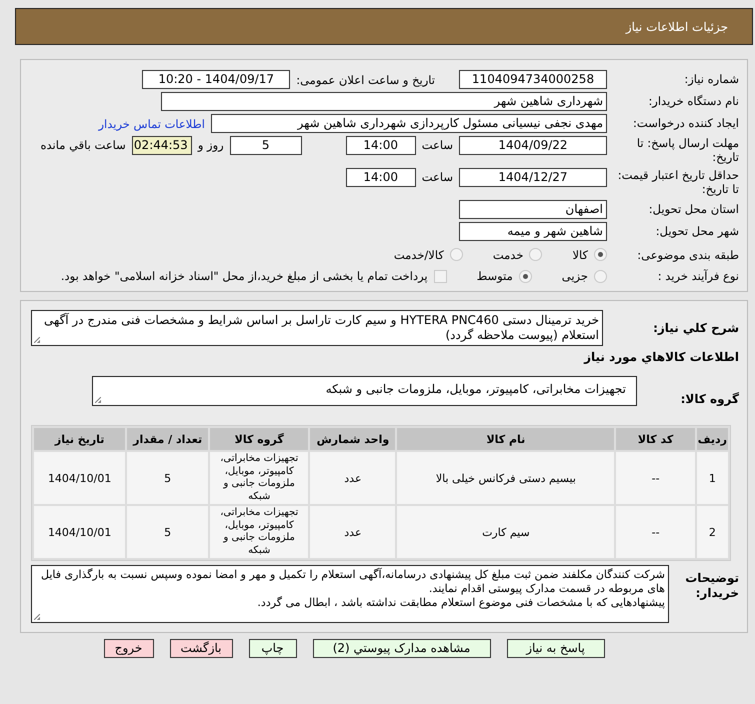 Image resolution: width=755 pixels, height=704 pixels. What do you see at coordinates (686, 123) in the screenshot?
I see `field-label: ایجاد کننده درخواست:` at bounding box center [686, 123].